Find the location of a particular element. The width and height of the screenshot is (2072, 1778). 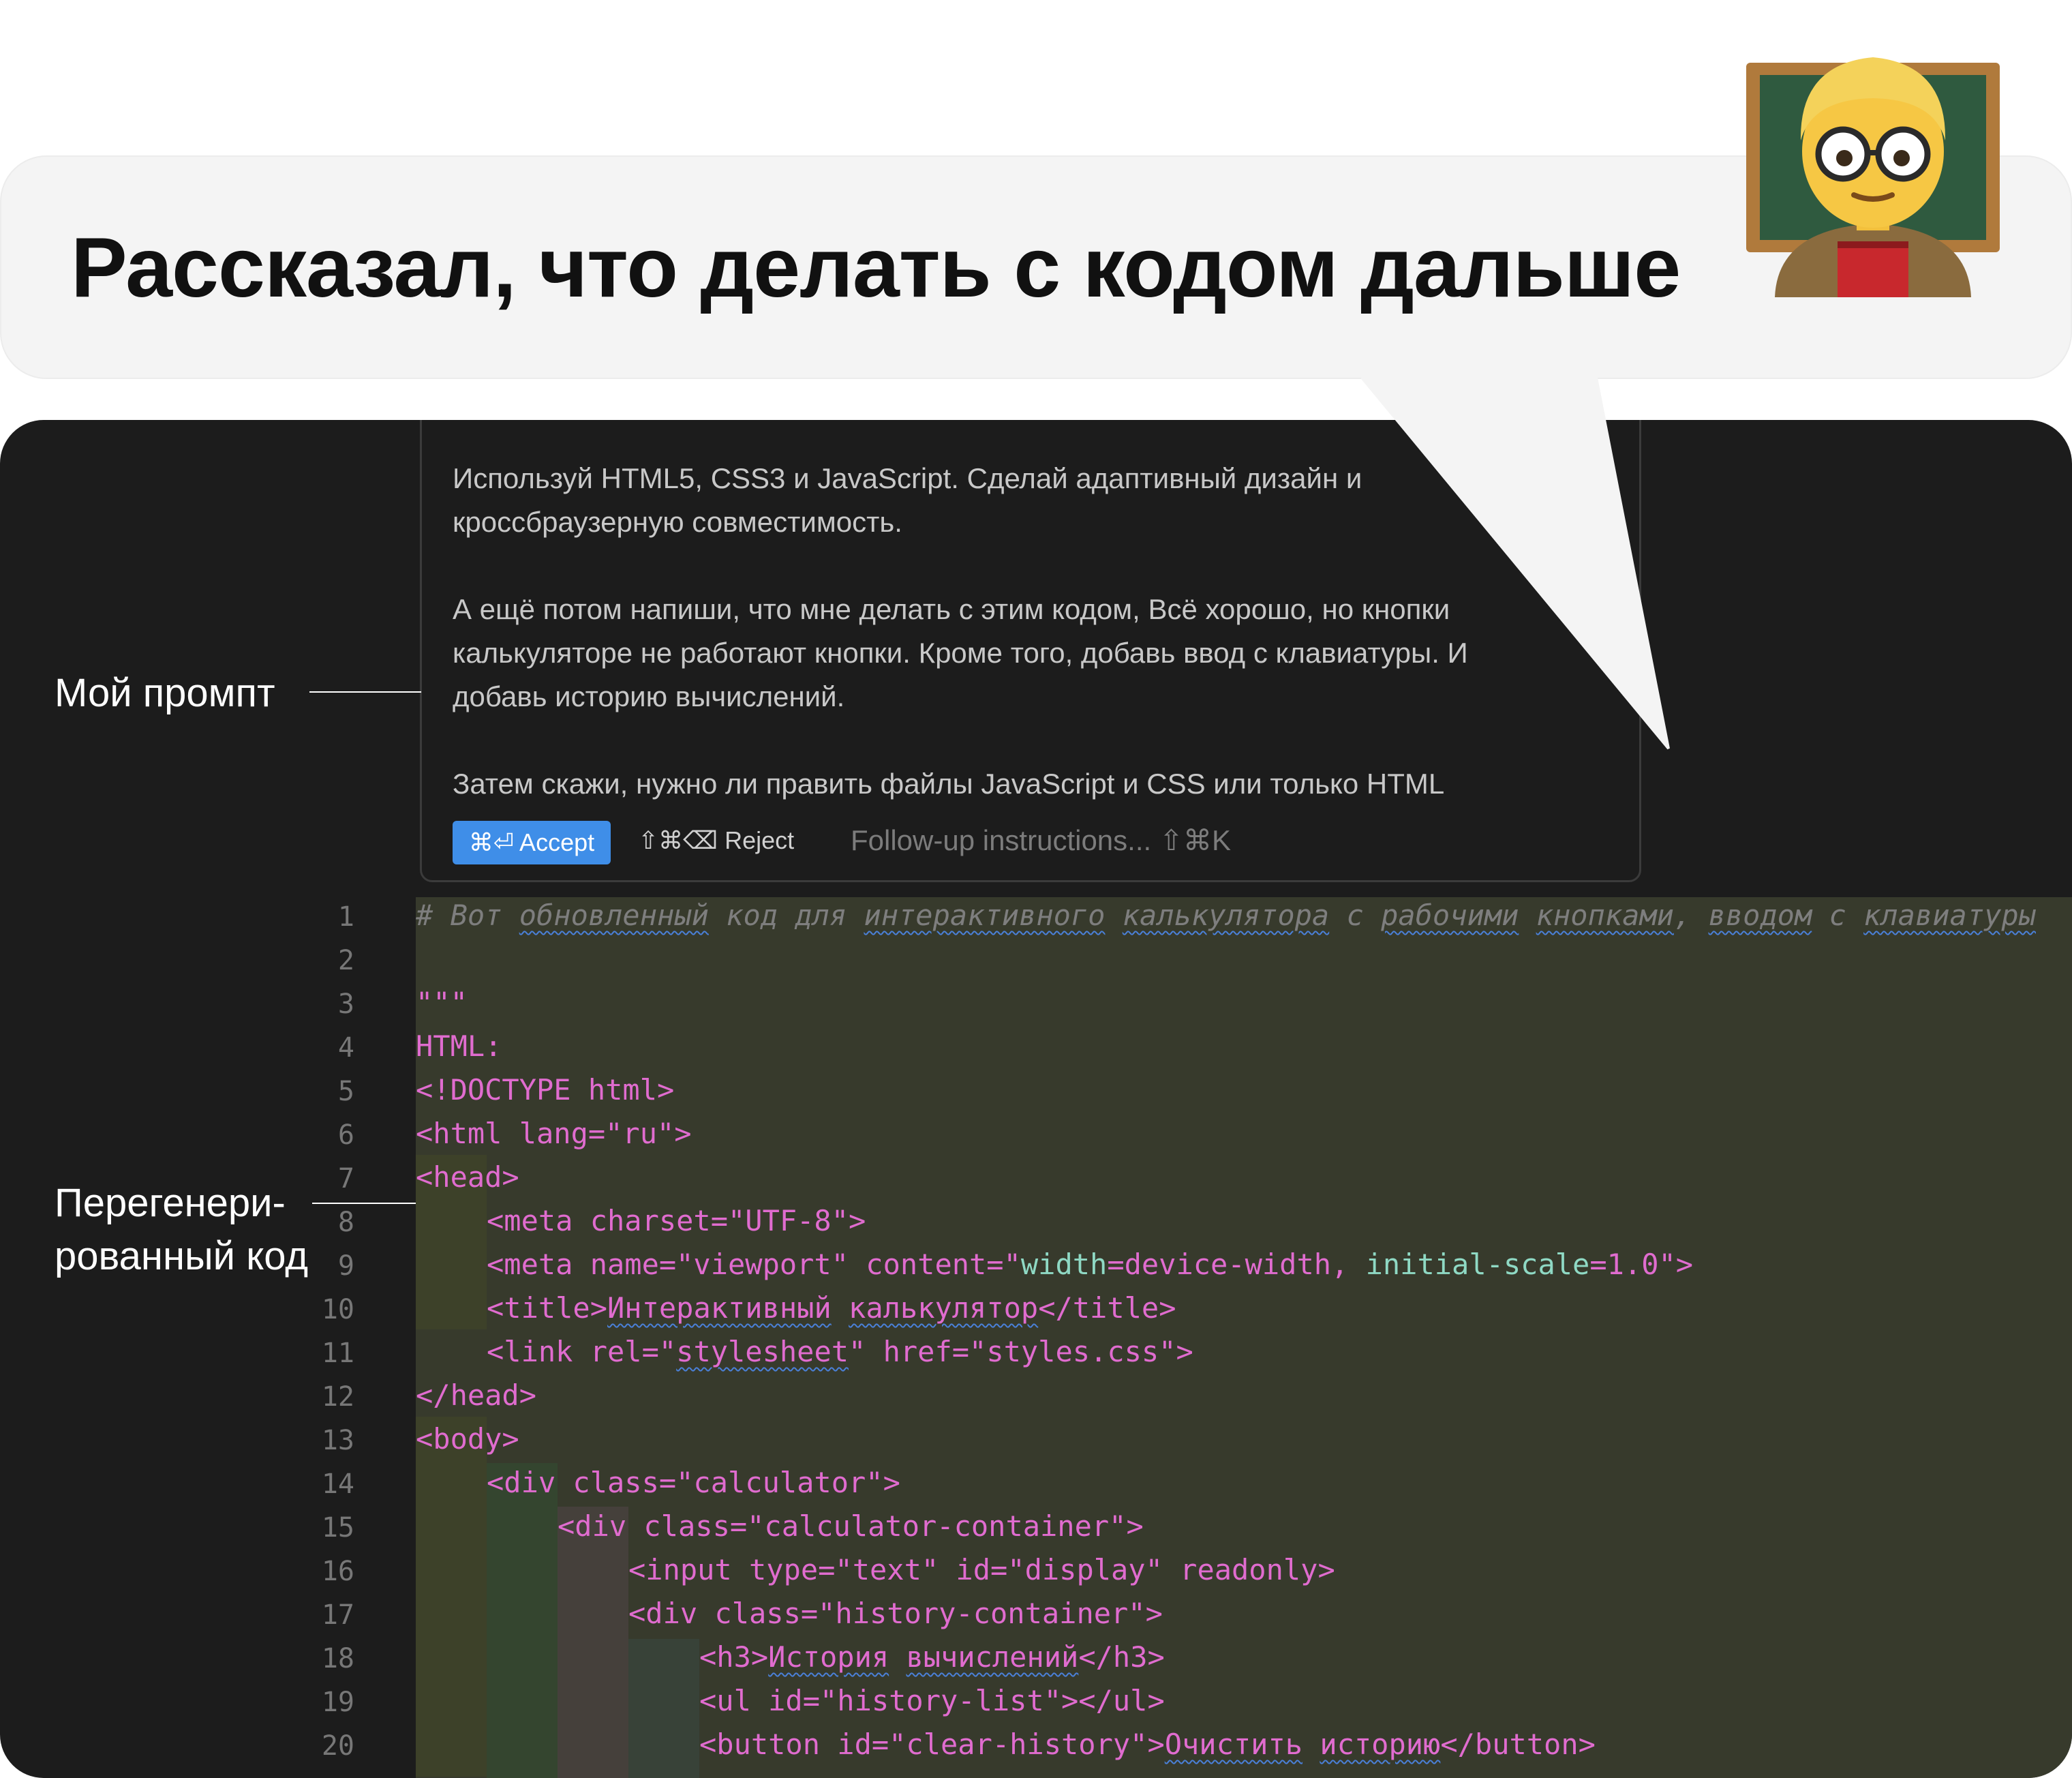

accept-button-label: ⌘⏎ Accept is located at coordinates (531, 842).